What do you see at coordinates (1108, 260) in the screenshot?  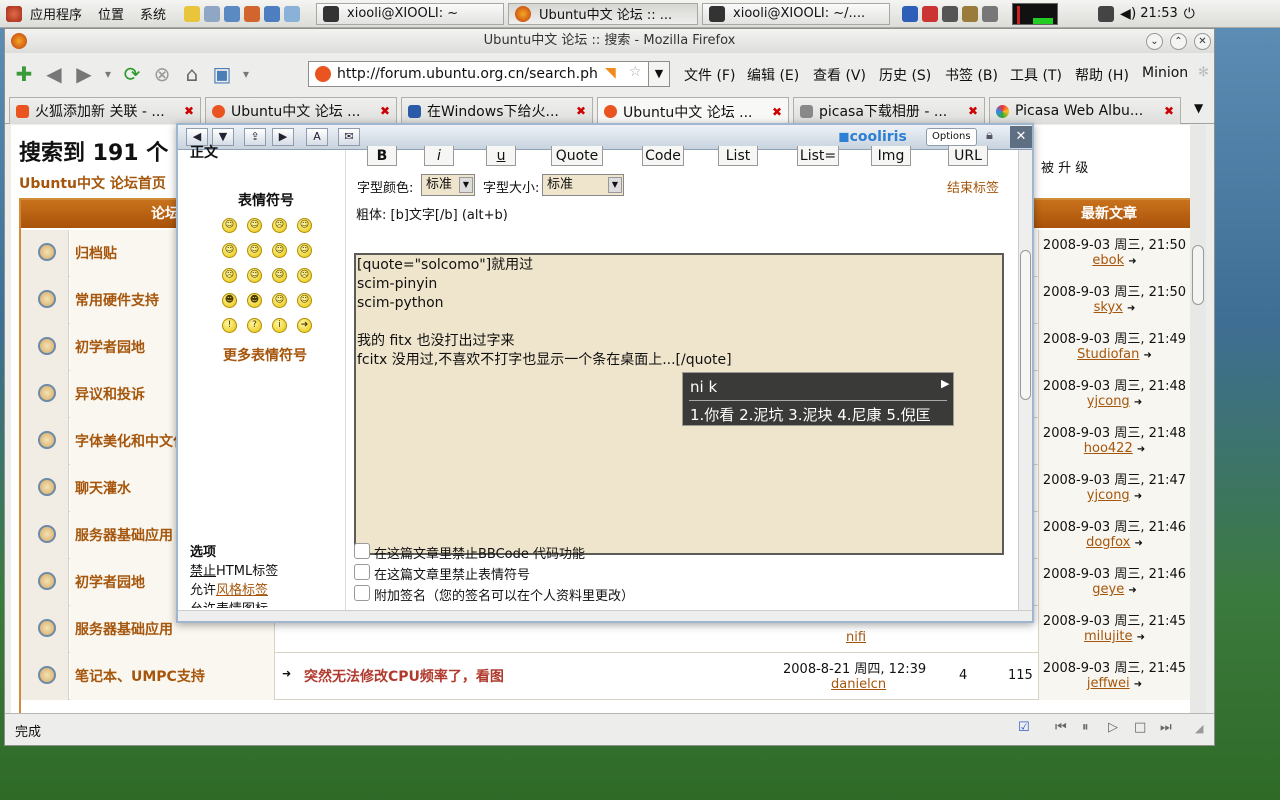 I see `latest-user-link: ebok` at bounding box center [1108, 260].